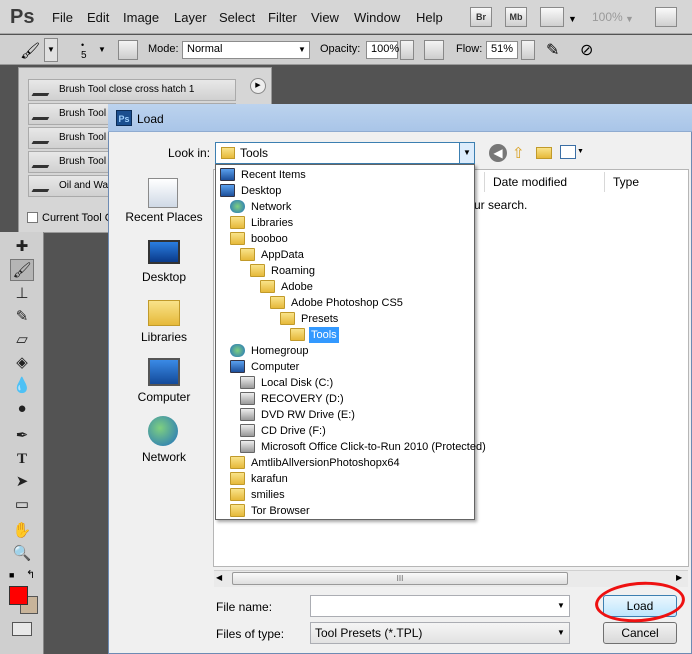 Image resolution: width=692 pixels, height=654 pixels. What do you see at coordinates (561, 632) in the screenshot?
I see `files-of-type-chevron-icon: ▼` at bounding box center [561, 632].